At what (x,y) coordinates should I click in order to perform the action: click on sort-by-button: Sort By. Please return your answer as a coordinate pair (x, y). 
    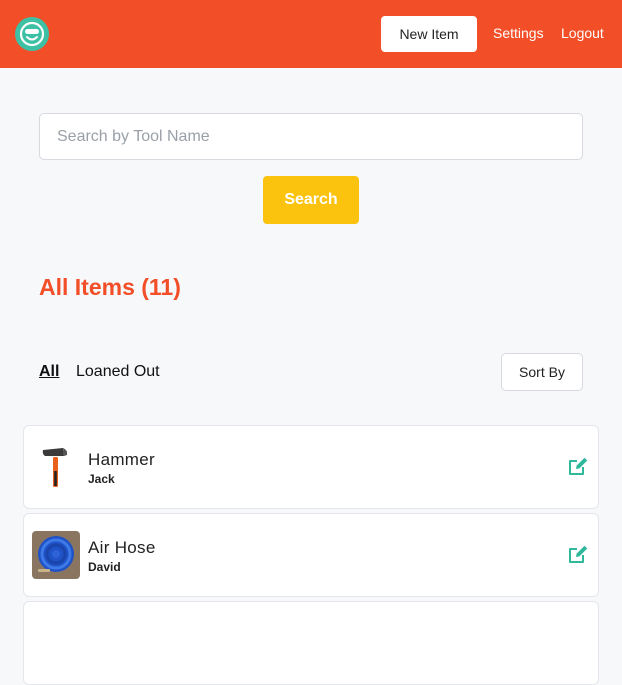
    Looking at the image, I should click on (542, 372).